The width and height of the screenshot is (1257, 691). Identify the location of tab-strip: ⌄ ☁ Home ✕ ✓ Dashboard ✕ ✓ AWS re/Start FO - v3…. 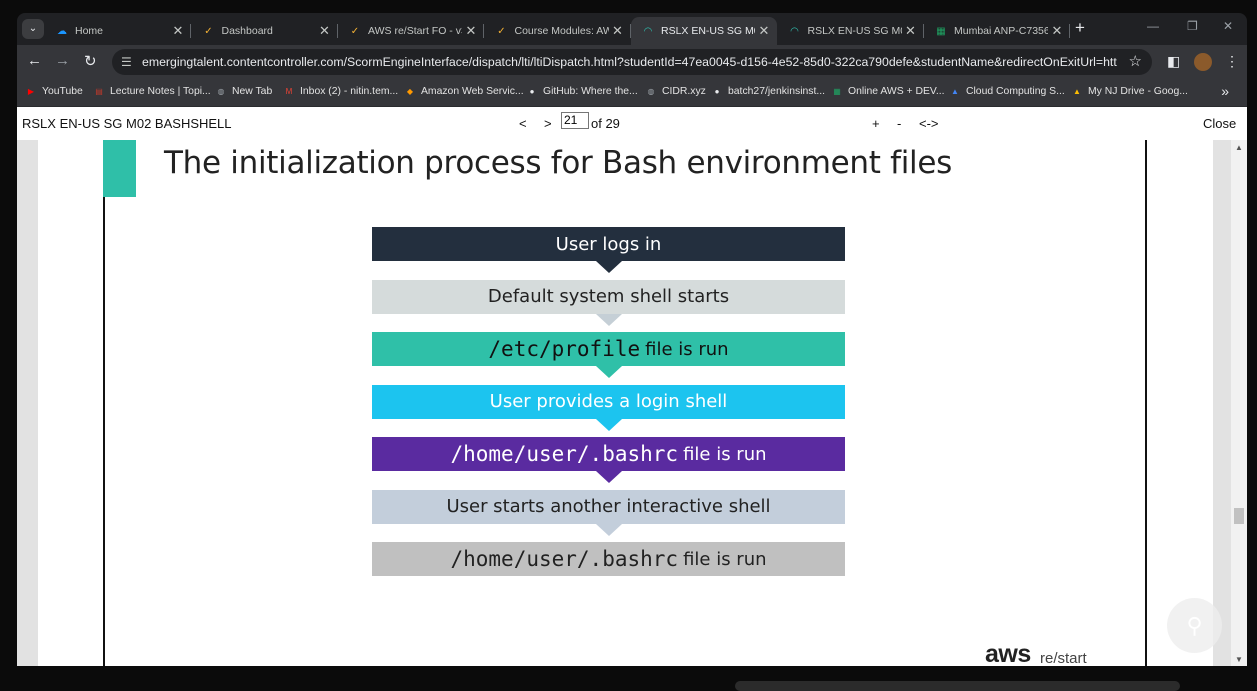
(632, 29).